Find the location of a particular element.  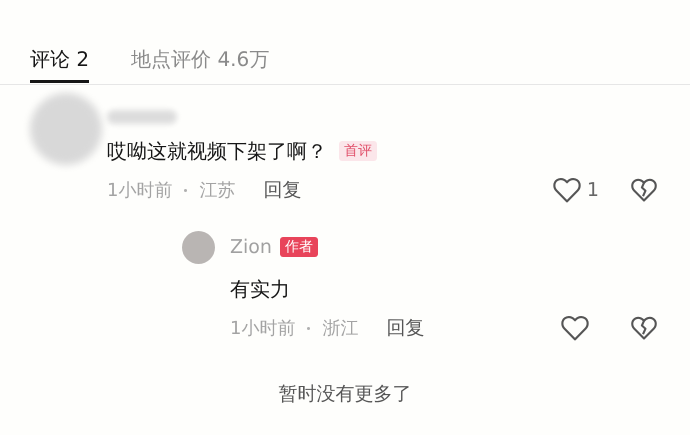

comment-text: 哎呦这就视频下架了啊？ is located at coordinates (217, 151).